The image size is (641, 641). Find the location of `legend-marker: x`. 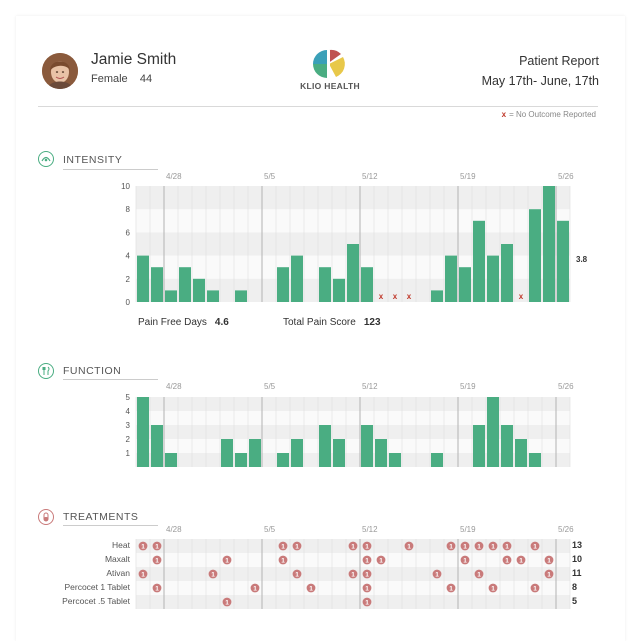

legend-marker: x is located at coordinates (504, 114).